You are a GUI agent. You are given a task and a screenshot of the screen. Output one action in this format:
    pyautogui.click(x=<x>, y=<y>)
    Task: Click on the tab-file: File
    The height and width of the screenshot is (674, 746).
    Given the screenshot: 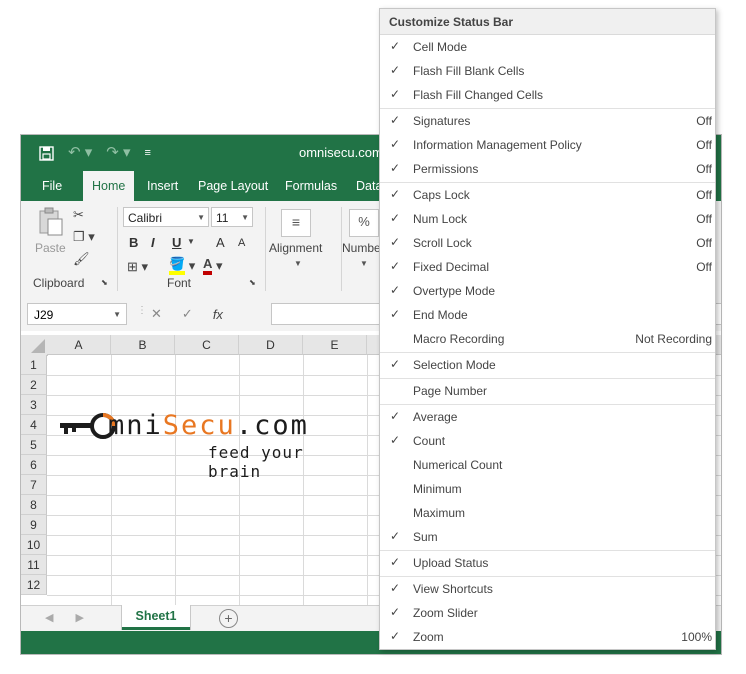 What is the action you would take?
    pyautogui.click(x=52, y=186)
    